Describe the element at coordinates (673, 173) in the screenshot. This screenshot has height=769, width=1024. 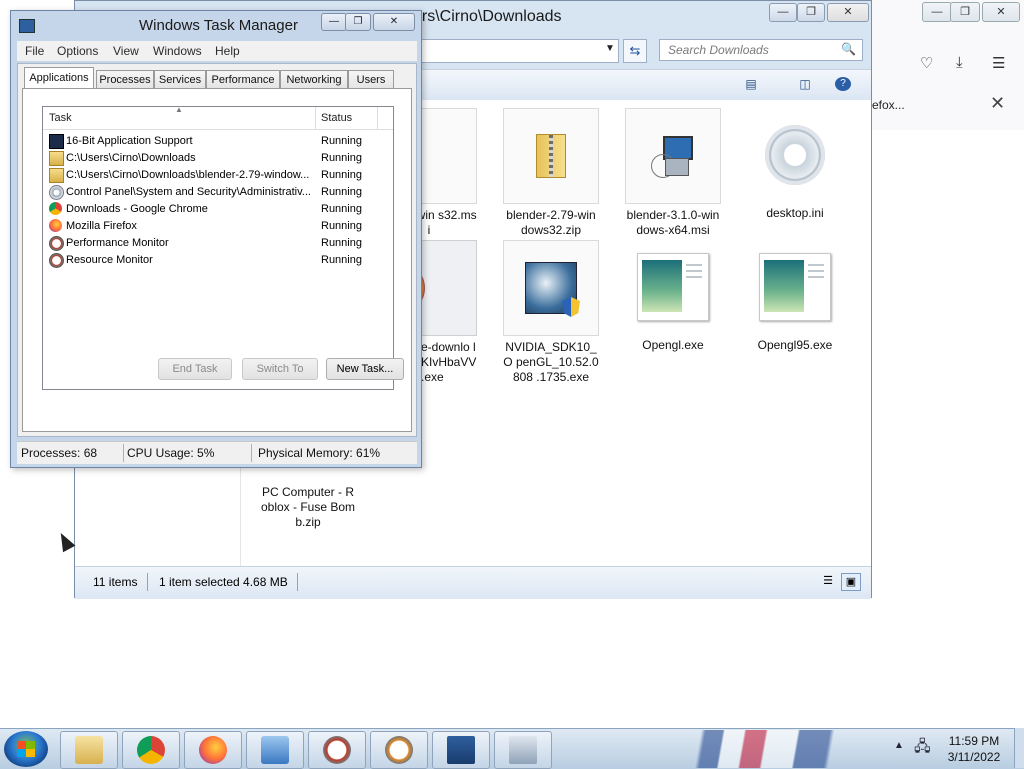
I see `file-item: blender-3.1.0-win dows-x64.msi` at that location.